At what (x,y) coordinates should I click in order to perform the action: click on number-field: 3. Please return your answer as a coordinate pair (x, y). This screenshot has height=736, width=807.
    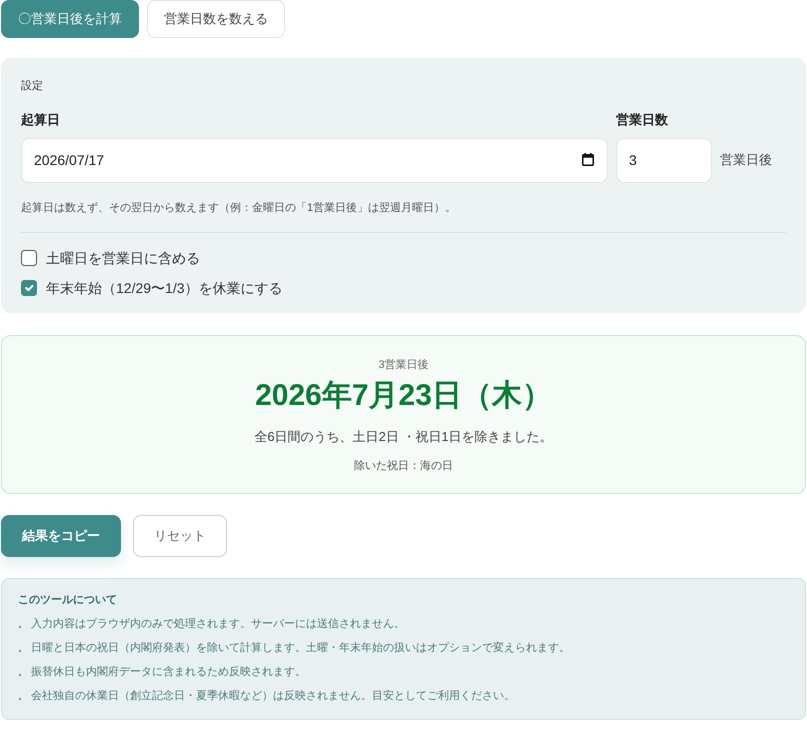
    Looking at the image, I should click on (664, 160).